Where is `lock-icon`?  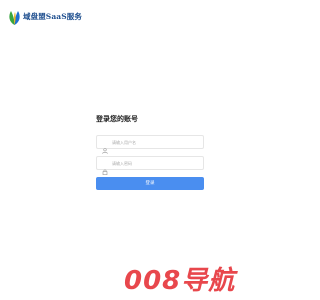 lock-icon is located at coordinates (105, 167).